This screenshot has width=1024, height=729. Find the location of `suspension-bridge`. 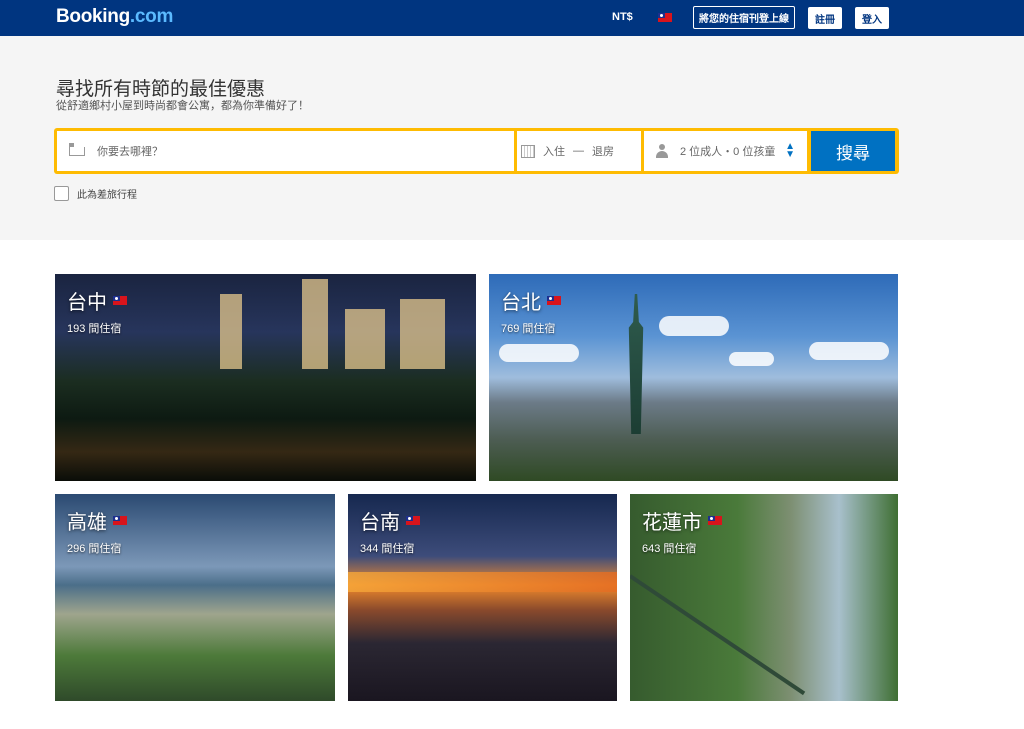

suspension-bridge is located at coordinates (718, 635).